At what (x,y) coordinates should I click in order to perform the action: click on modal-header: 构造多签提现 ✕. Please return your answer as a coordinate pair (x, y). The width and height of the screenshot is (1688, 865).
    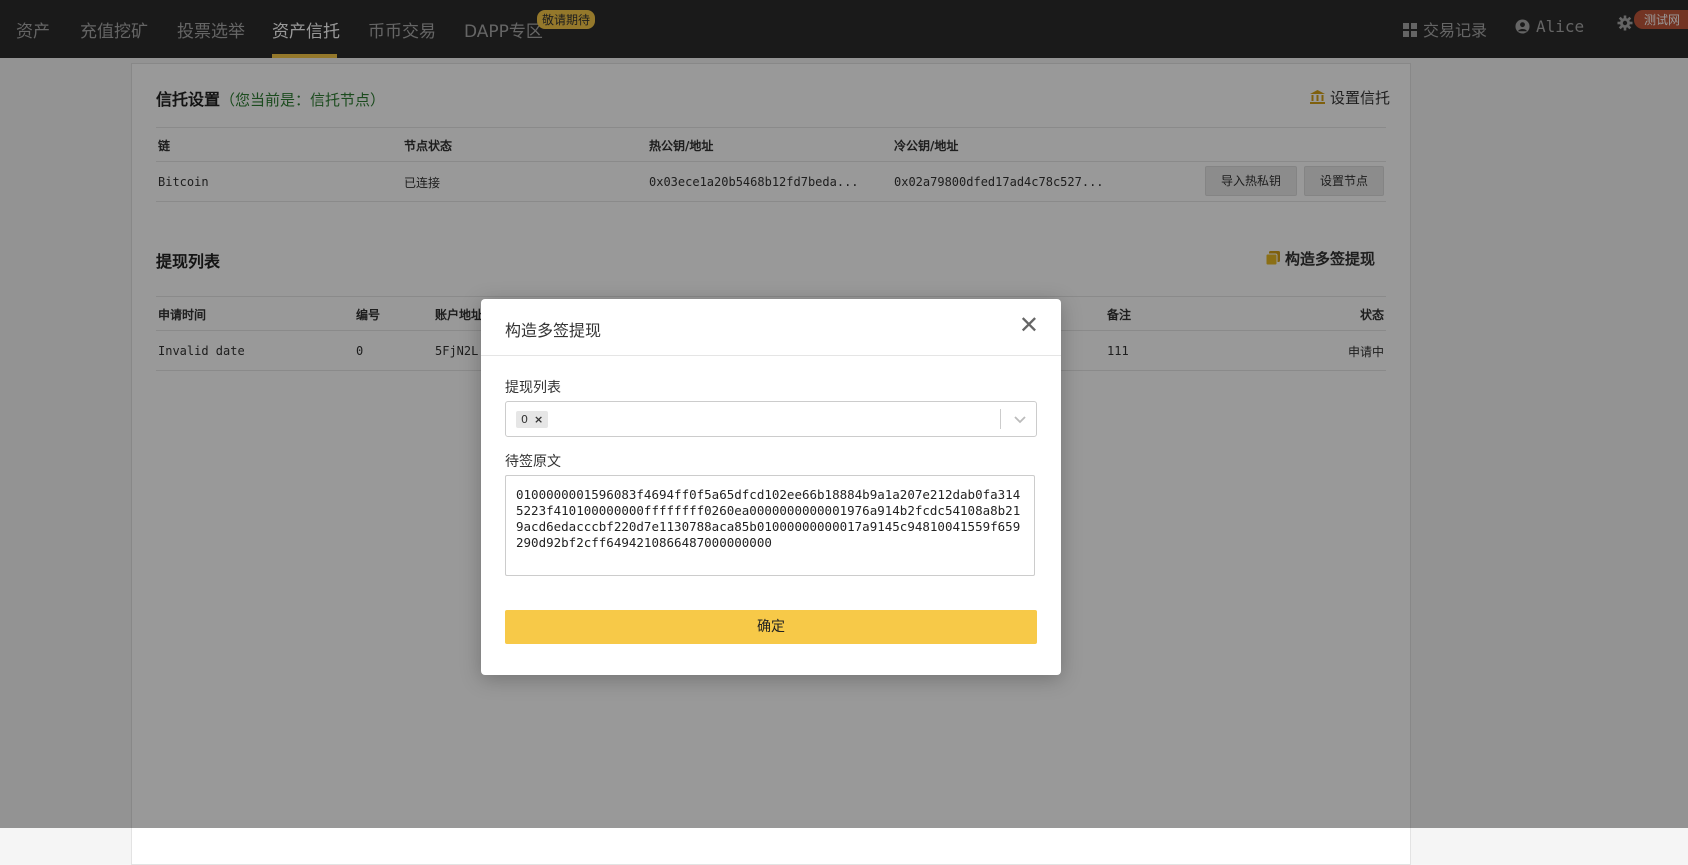
    Looking at the image, I should click on (771, 327).